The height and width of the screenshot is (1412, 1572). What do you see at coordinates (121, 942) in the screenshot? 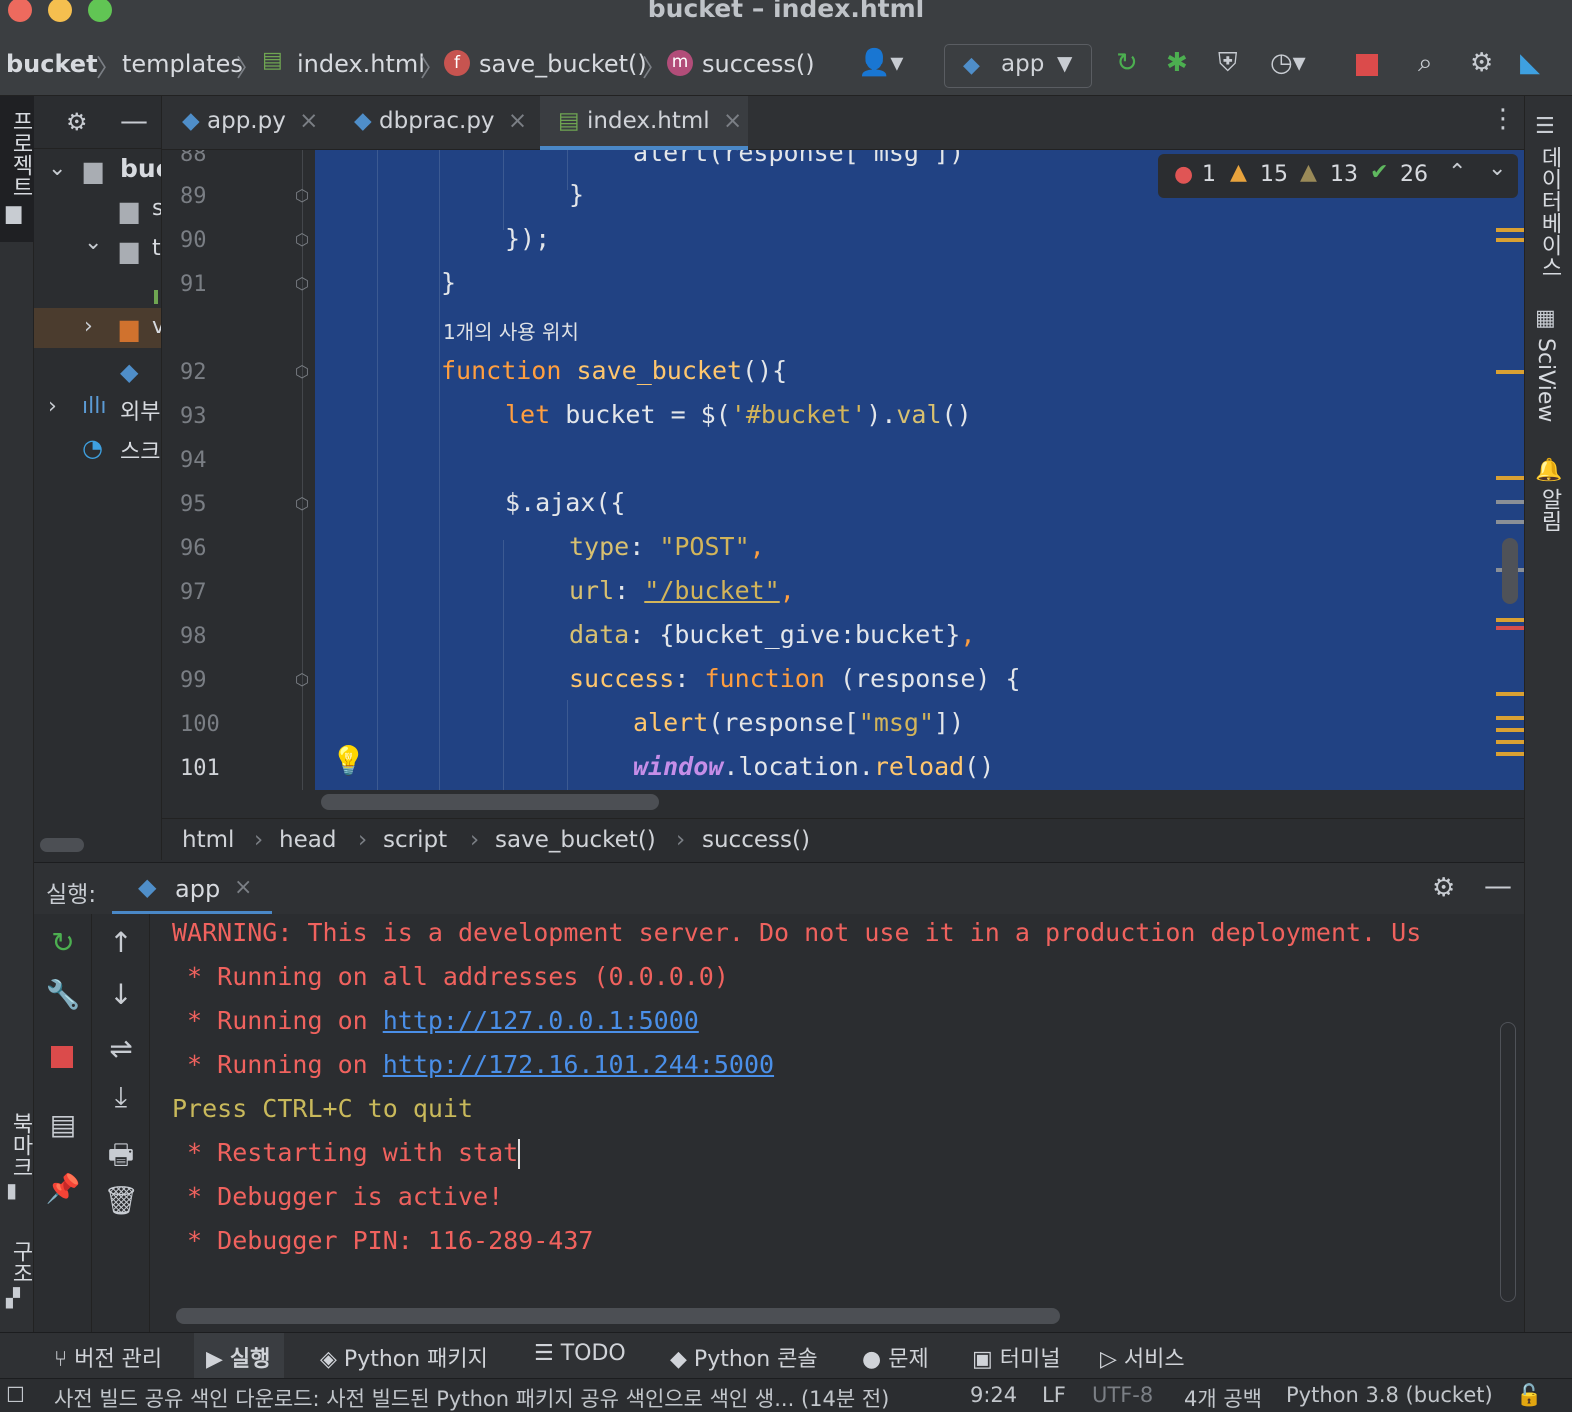
I see `arrow-up-icon: ↑` at bounding box center [121, 942].